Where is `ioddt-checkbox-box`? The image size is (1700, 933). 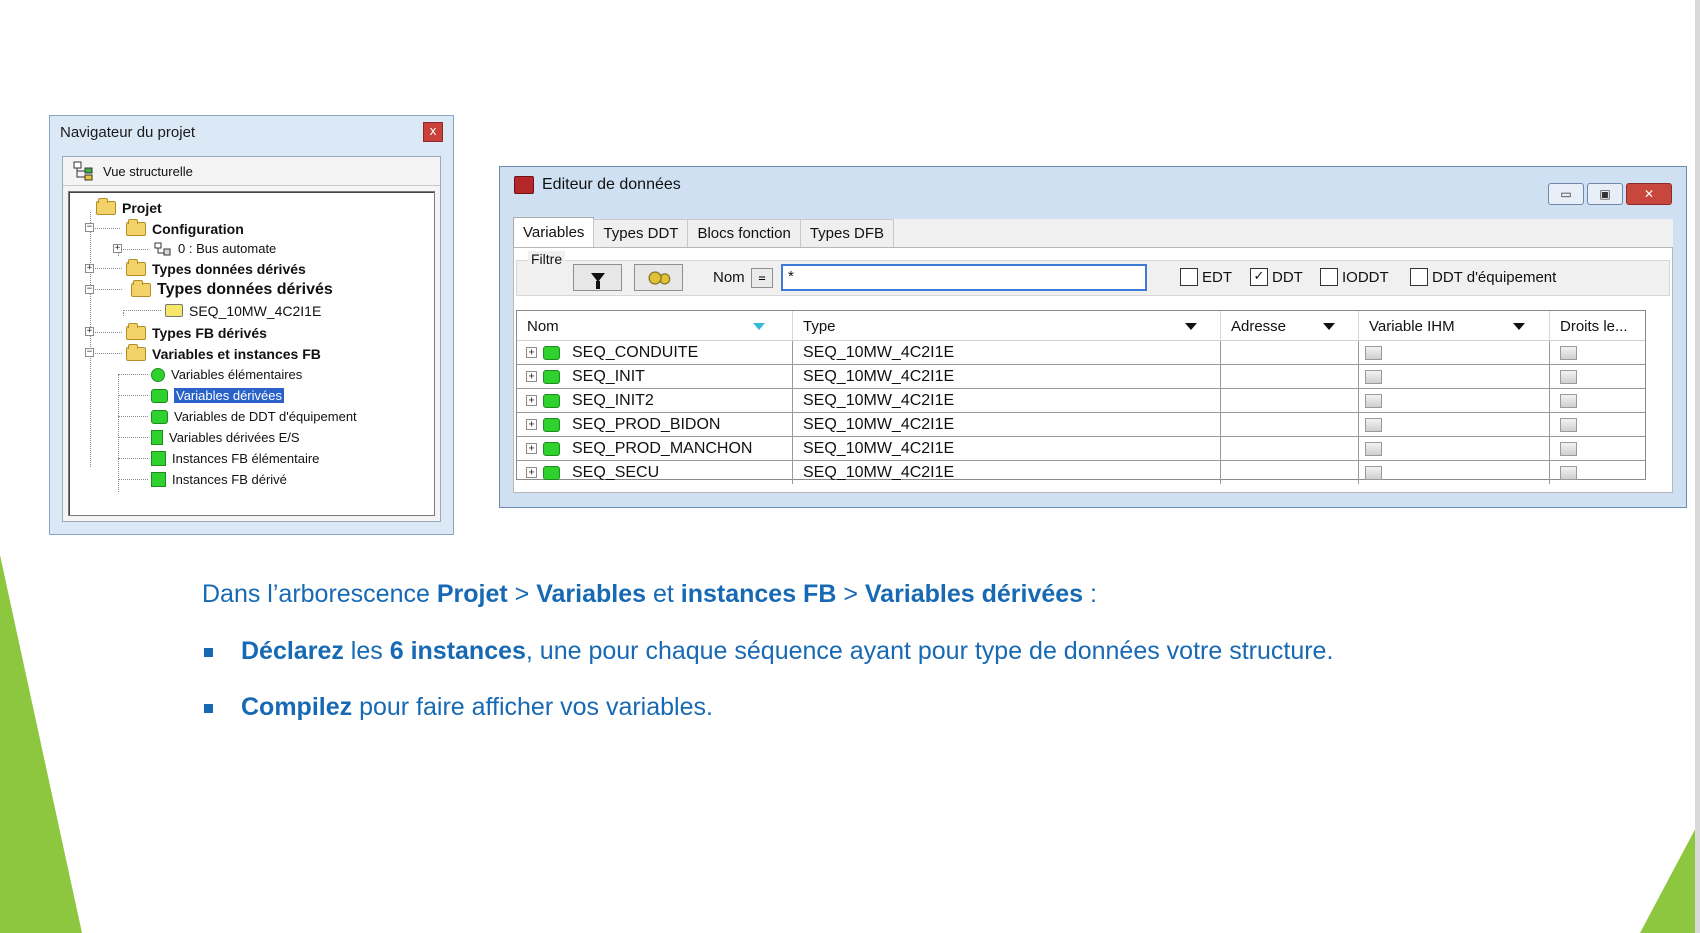
ioddt-checkbox-box is located at coordinates (1329, 277).